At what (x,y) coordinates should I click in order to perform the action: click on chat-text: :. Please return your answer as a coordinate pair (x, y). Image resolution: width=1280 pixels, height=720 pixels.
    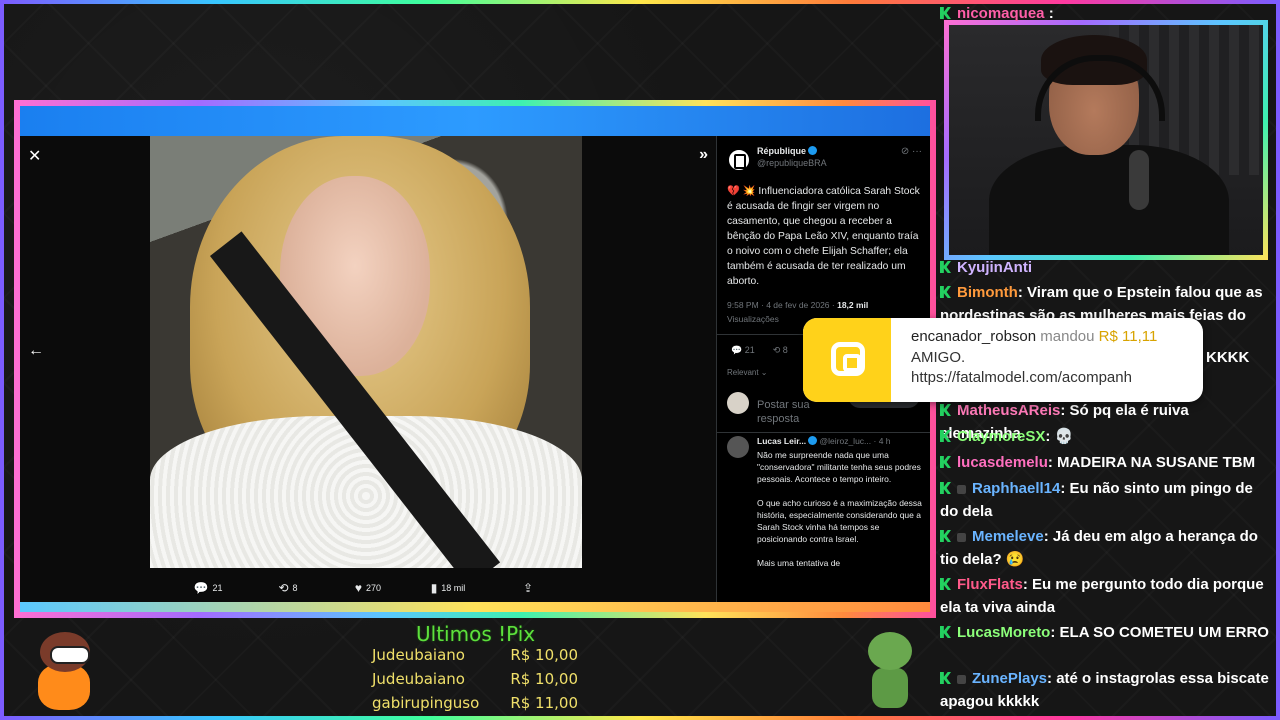
    Looking at the image, I should click on (1049, 13).